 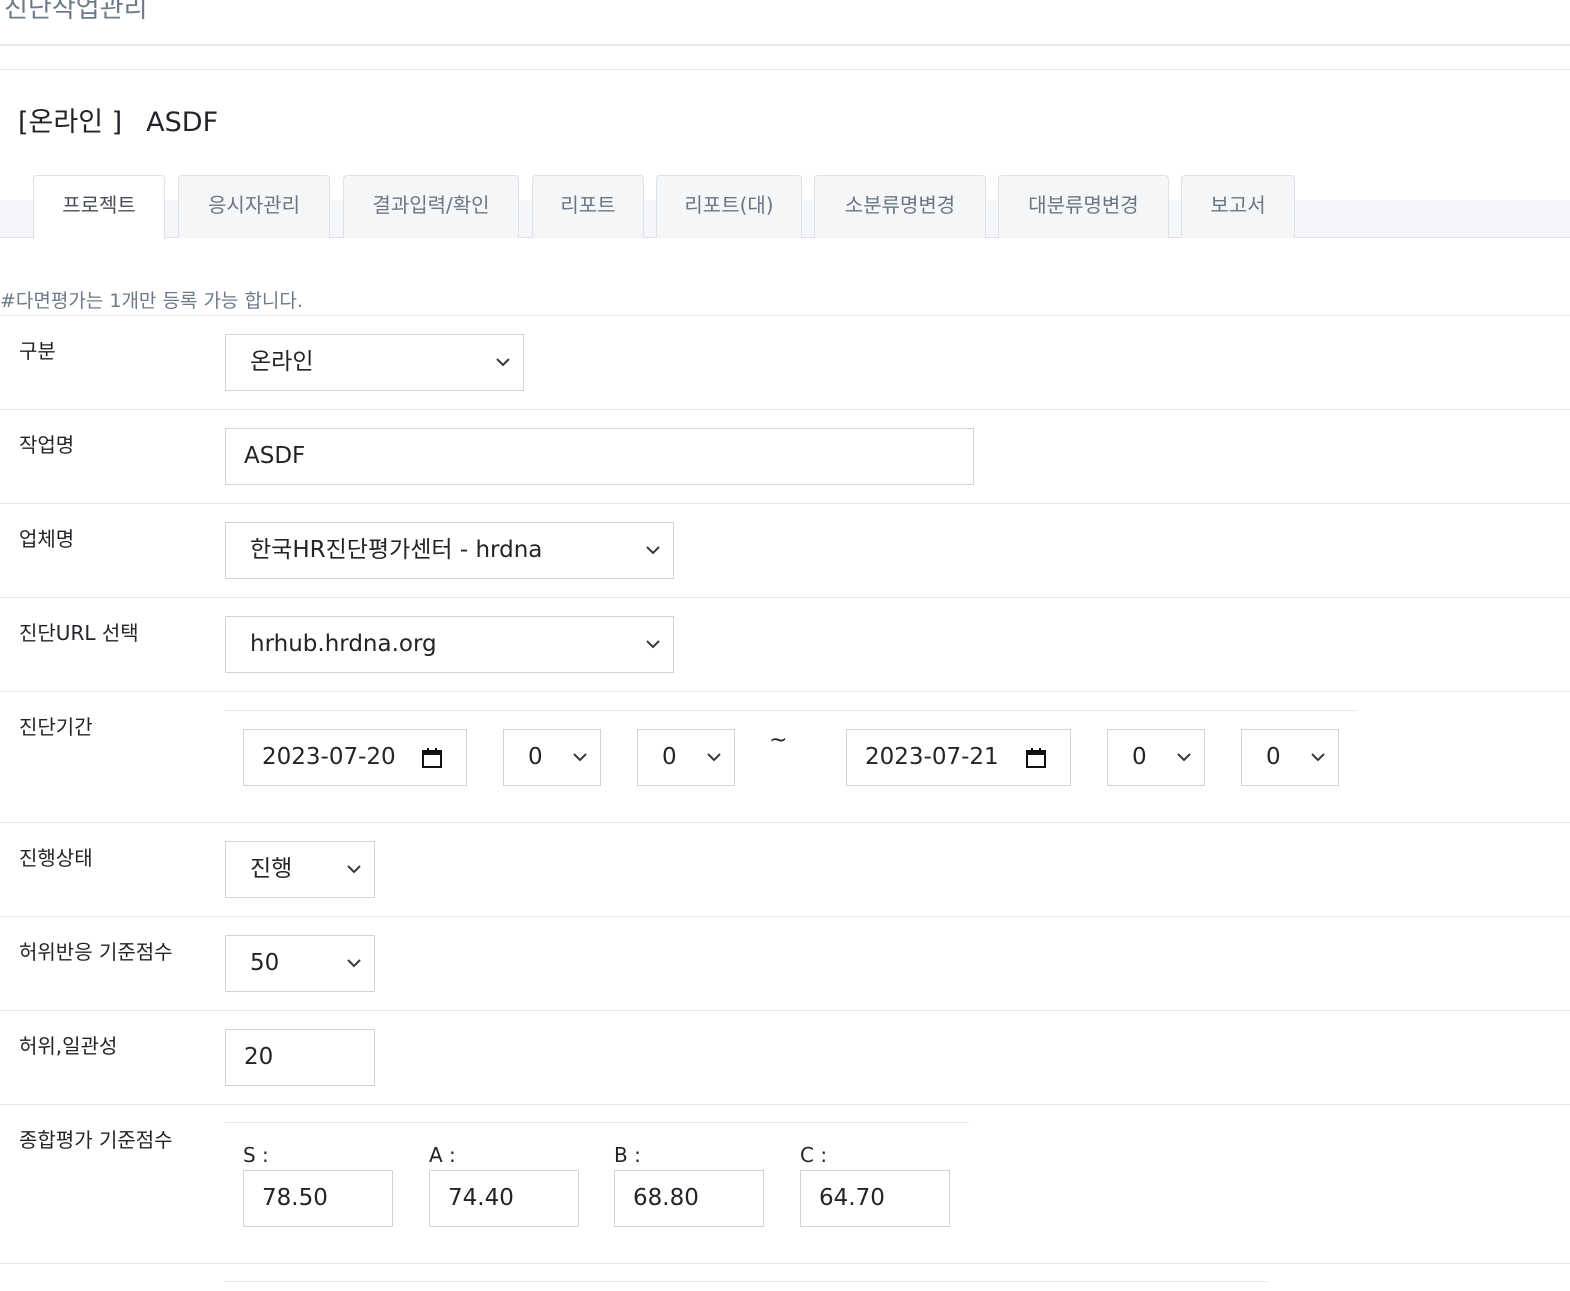 What do you see at coordinates (329, 757) in the screenshot?
I see `start-date-value: 2023-07-20` at bounding box center [329, 757].